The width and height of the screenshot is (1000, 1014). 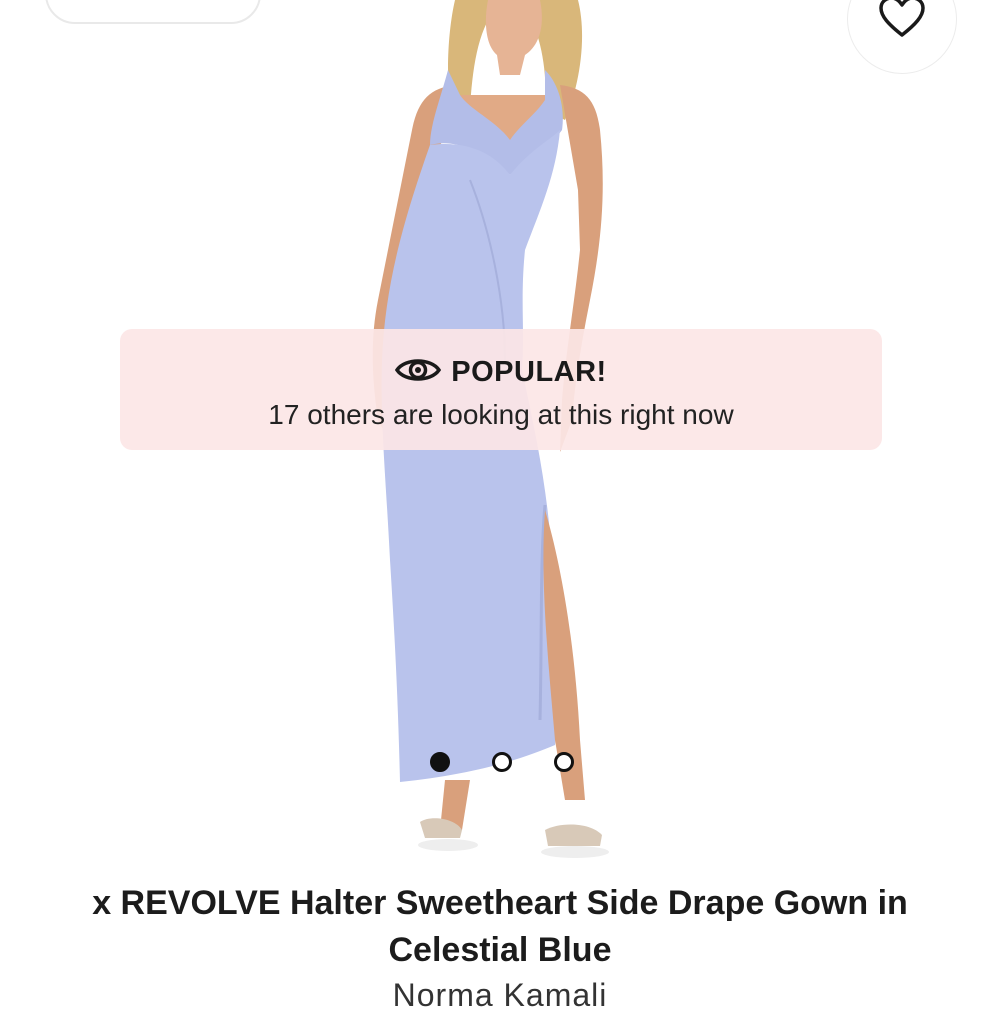 I want to click on popular-banner-title-row: POPULAR!, so click(x=501, y=372).